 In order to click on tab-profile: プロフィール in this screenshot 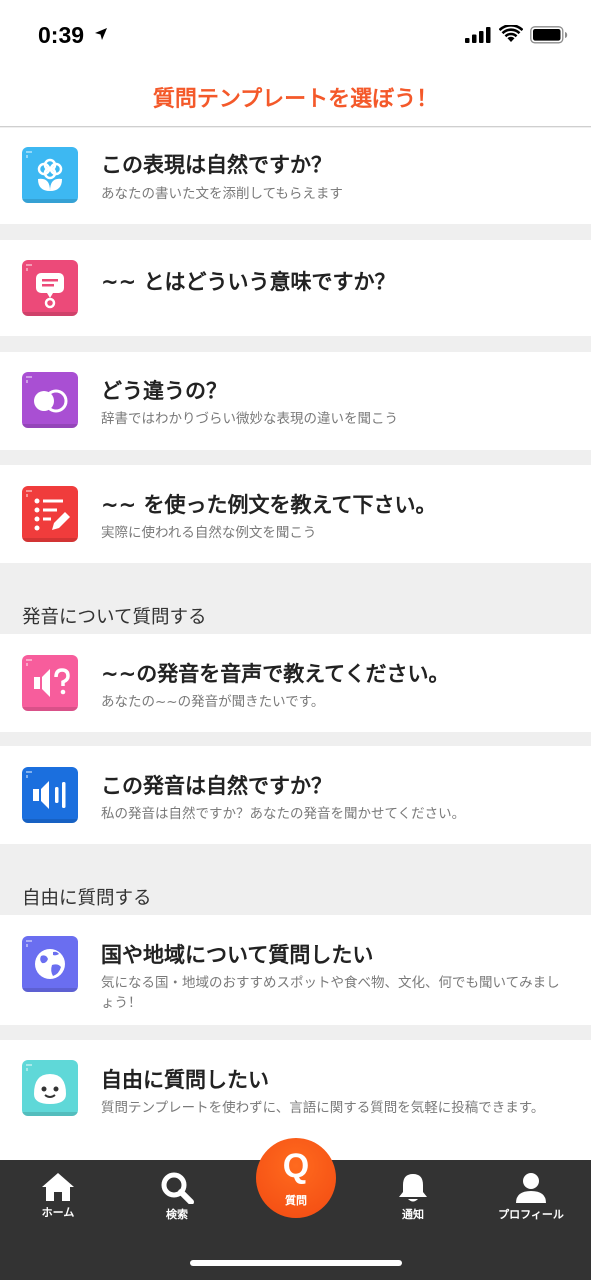, I will do `click(531, 1199)`.